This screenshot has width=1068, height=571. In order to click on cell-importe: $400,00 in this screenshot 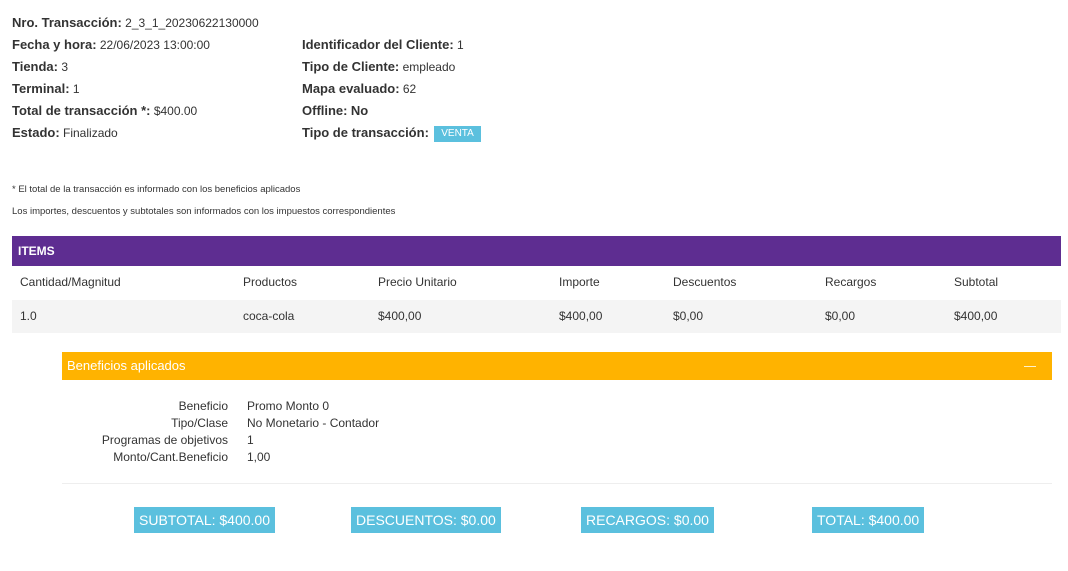, I will do `click(581, 316)`.